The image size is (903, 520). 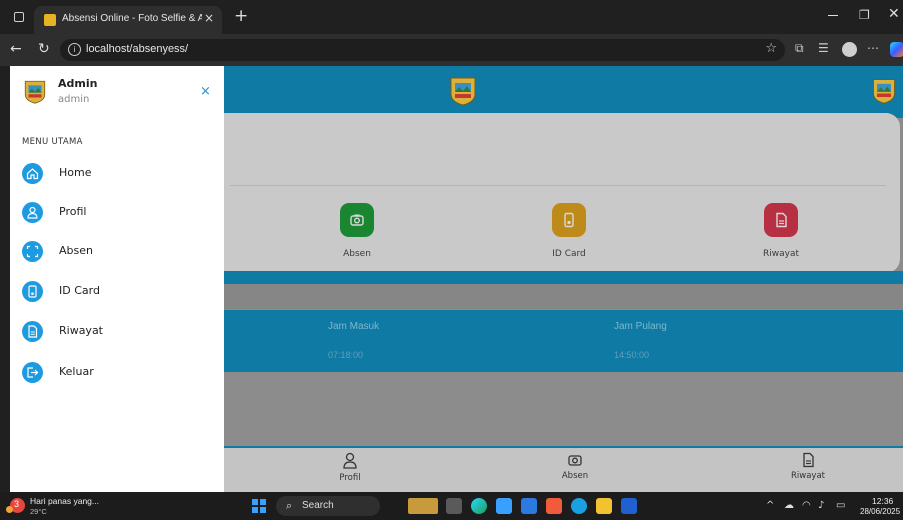 I want to click on search-icon: ⌕, so click(x=289, y=505).